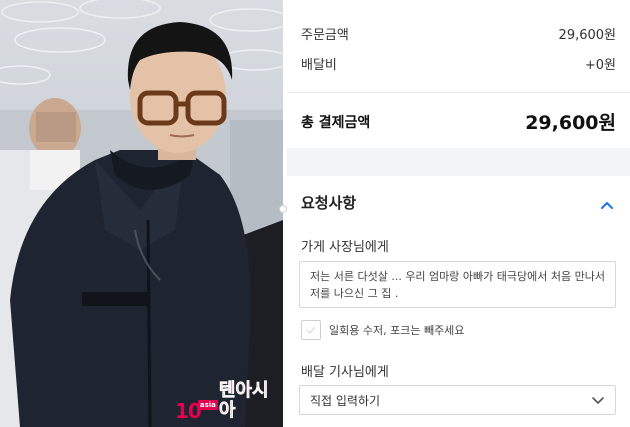  What do you see at coordinates (283, 209) in the screenshot?
I see `carousel-dot` at bounding box center [283, 209].